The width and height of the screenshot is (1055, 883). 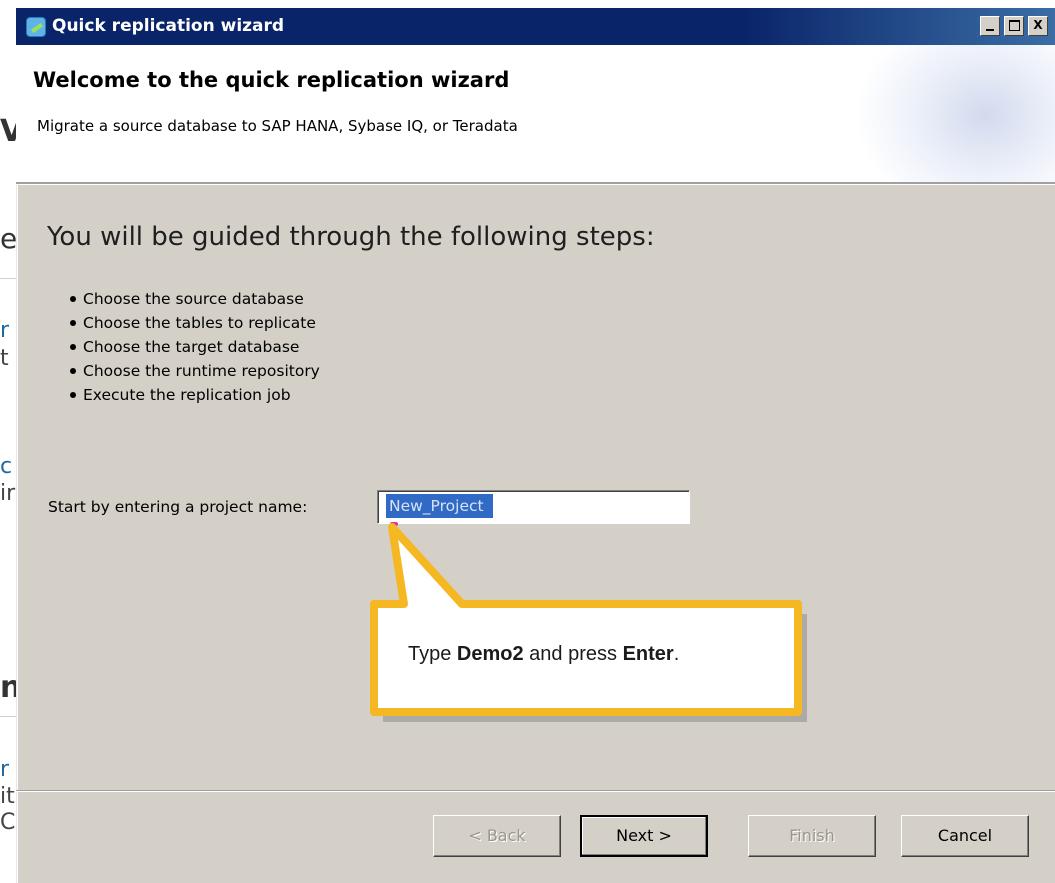 What do you see at coordinates (533, 507) in the screenshot?
I see `project-name-input: New_Project` at bounding box center [533, 507].